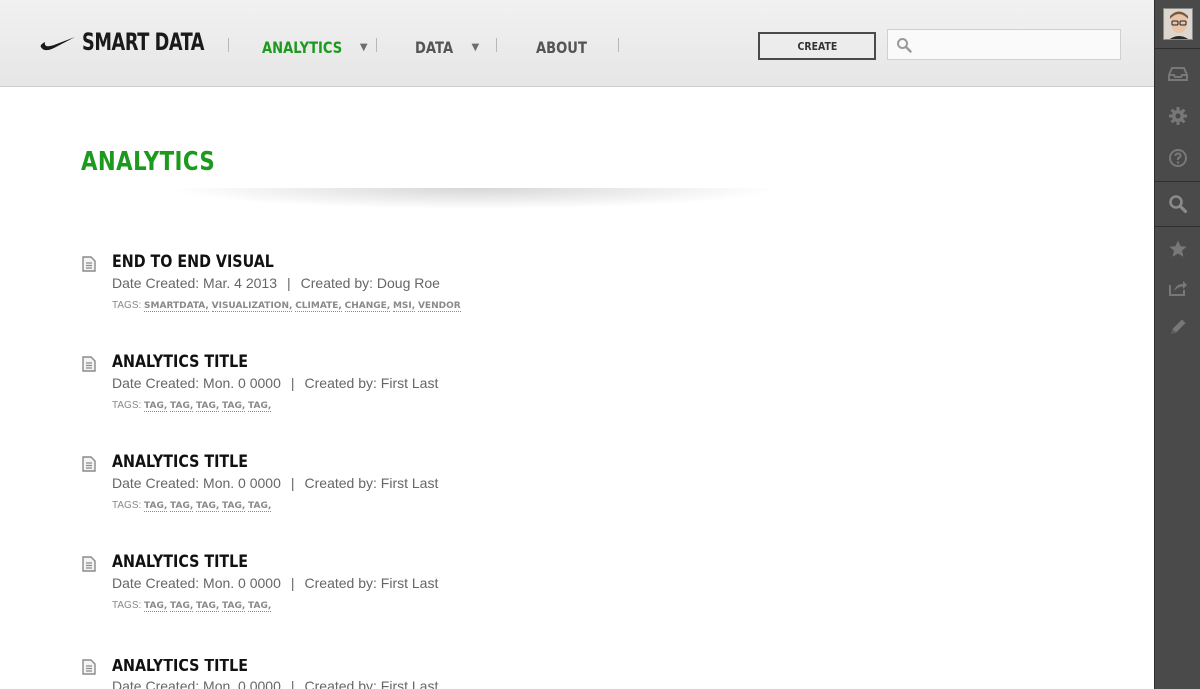 The height and width of the screenshot is (689, 1200). What do you see at coordinates (475, 203) in the screenshot?
I see `title-divider-shadow` at bounding box center [475, 203].